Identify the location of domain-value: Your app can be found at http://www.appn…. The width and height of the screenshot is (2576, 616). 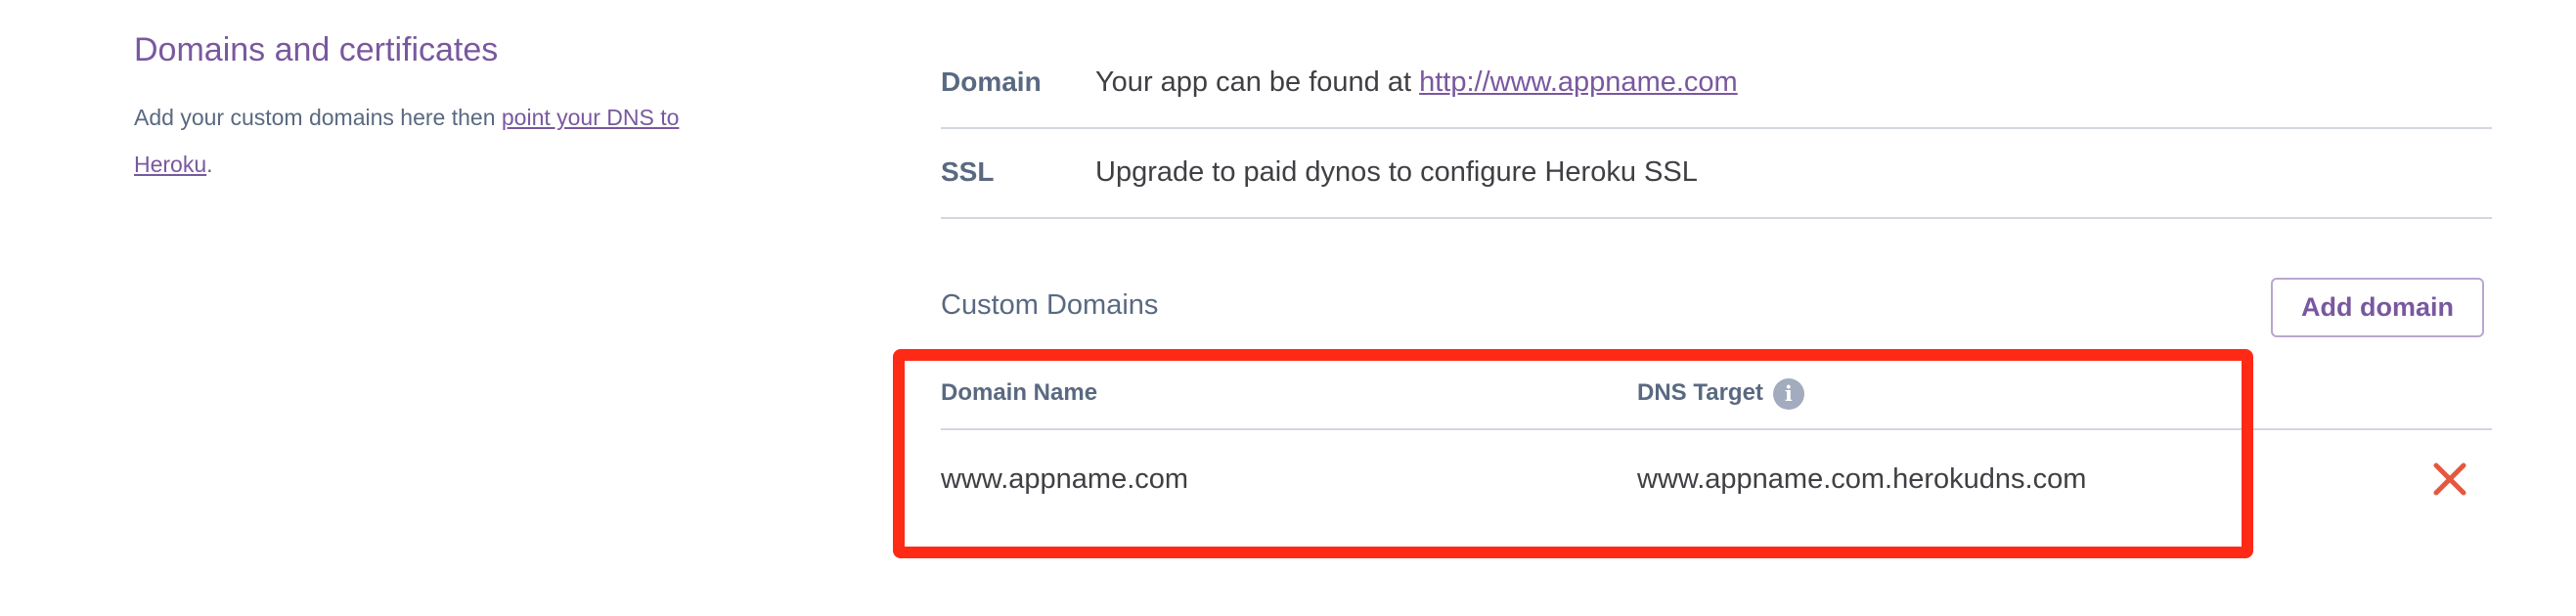
(1416, 82).